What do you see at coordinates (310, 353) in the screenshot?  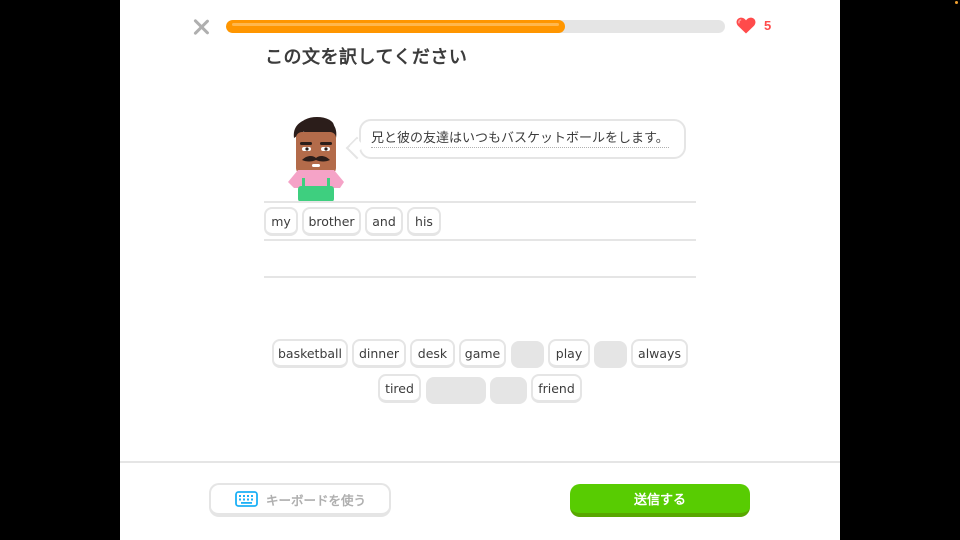 I see `word-bank-chip: basketball` at bounding box center [310, 353].